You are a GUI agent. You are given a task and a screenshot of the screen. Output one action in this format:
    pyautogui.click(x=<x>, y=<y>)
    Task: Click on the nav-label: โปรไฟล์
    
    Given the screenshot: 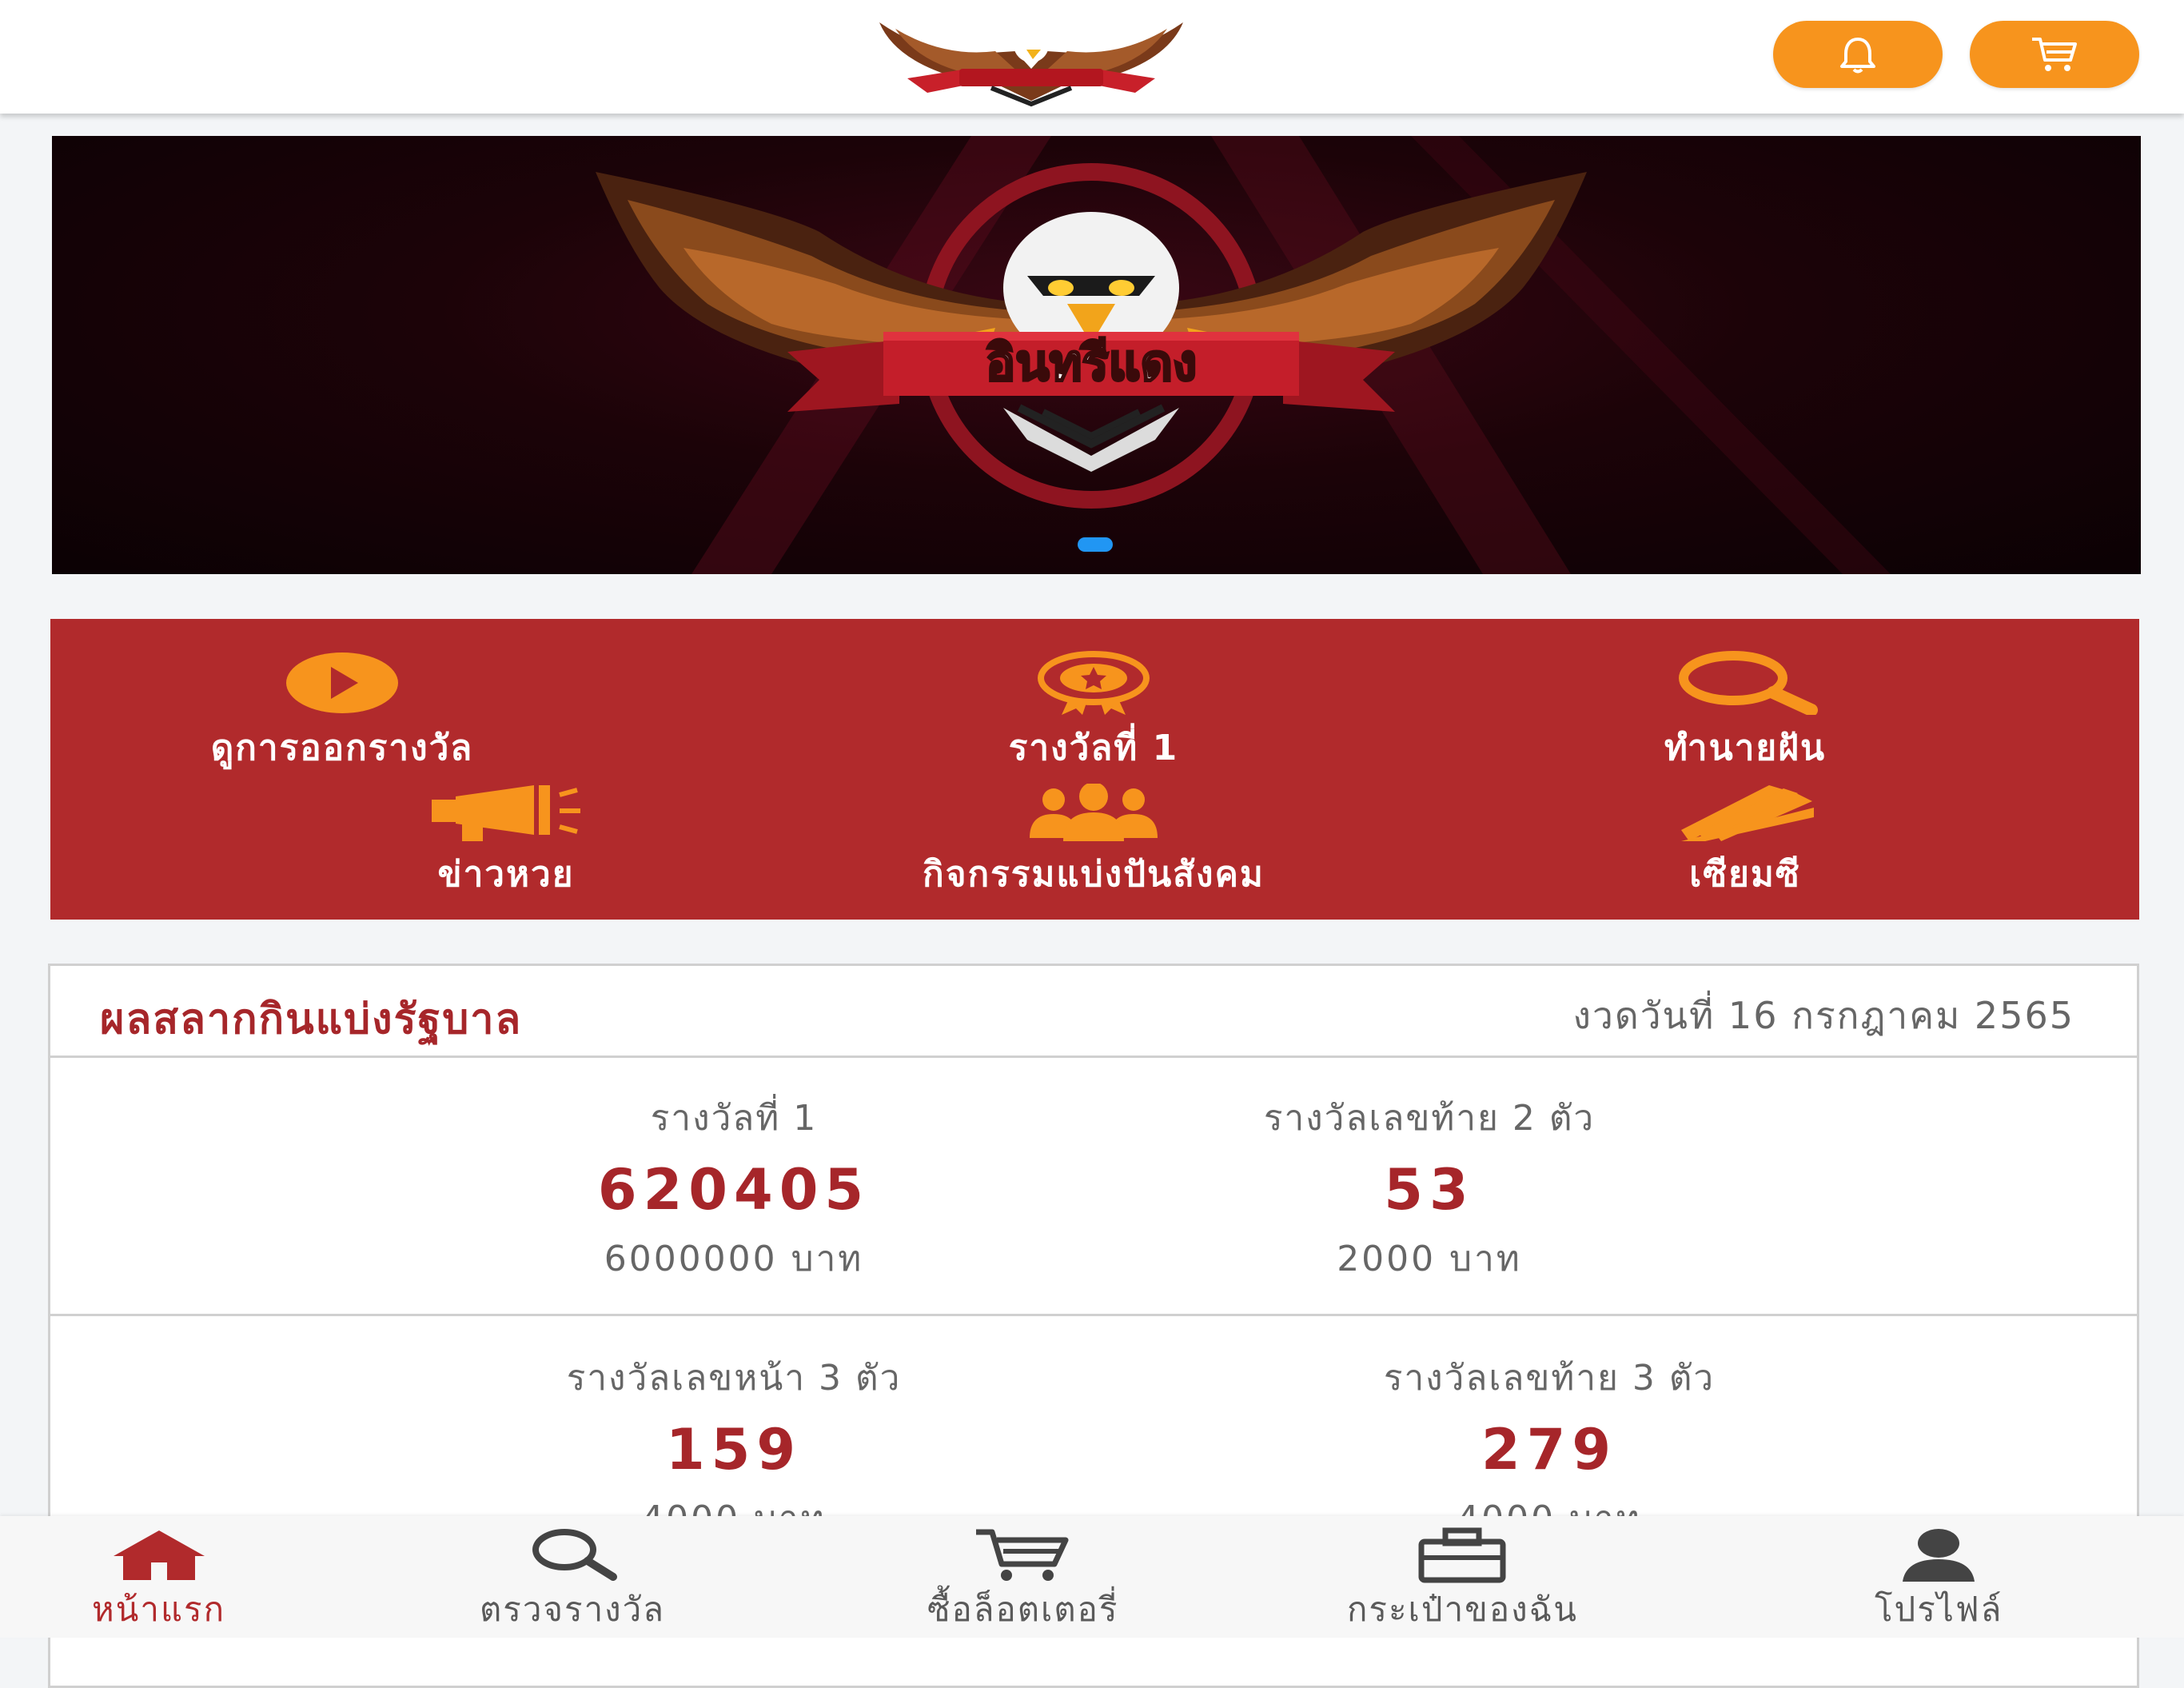 What is the action you would take?
    pyautogui.click(x=1939, y=1609)
    